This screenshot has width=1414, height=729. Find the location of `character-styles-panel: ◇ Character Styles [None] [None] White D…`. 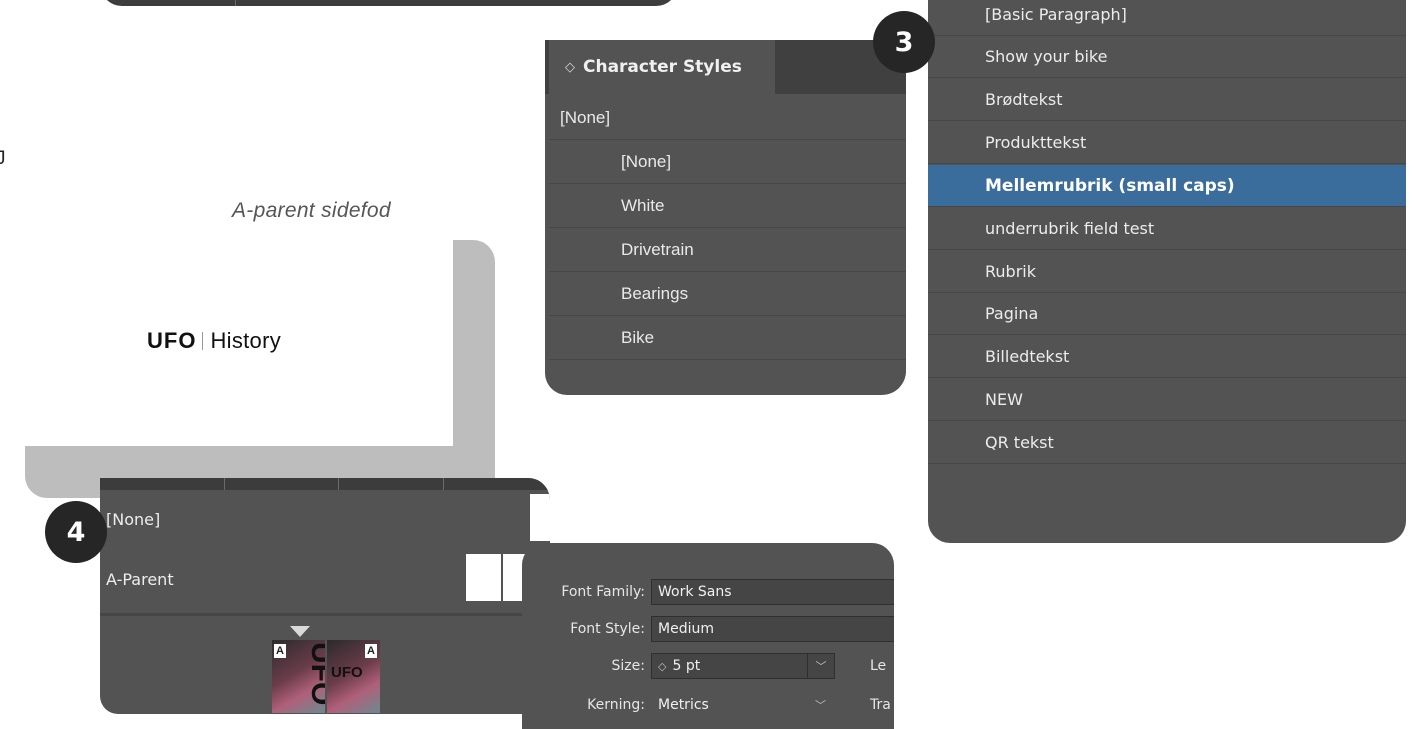

character-styles-panel: ◇ Character Styles [None] [None] White D… is located at coordinates (725, 217).